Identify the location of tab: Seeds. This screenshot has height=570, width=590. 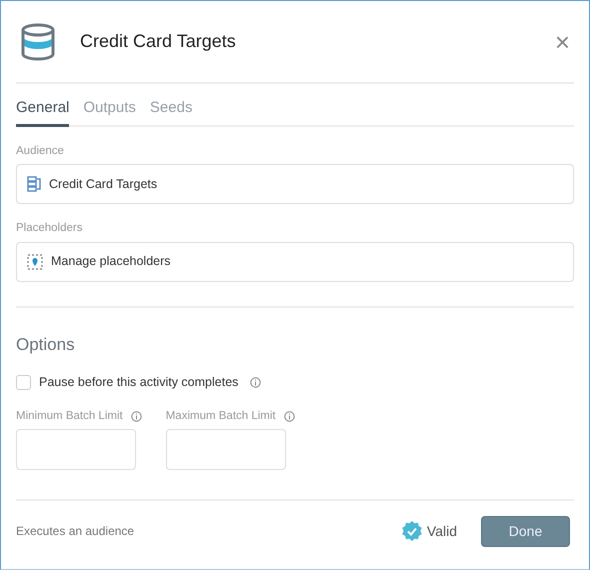
(171, 112).